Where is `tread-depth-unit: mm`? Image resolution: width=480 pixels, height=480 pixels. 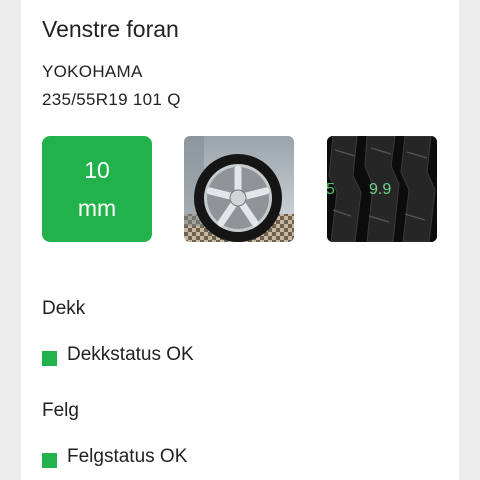
tread-depth-unit: mm is located at coordinates (97, 208).